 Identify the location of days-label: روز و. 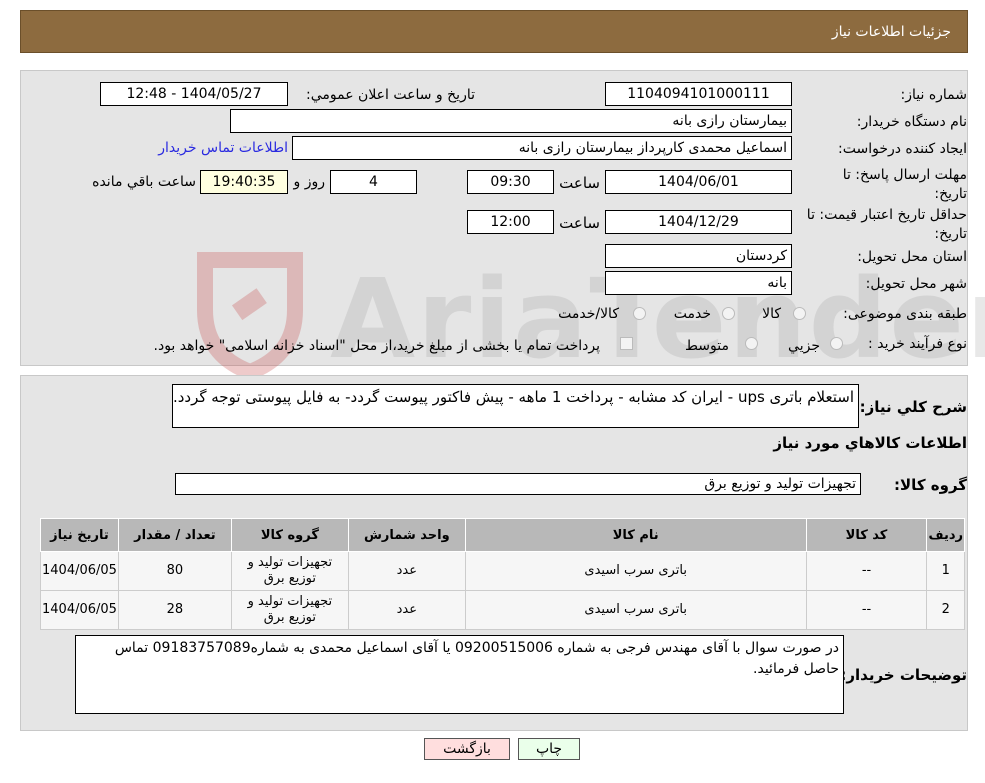
(309, 182).